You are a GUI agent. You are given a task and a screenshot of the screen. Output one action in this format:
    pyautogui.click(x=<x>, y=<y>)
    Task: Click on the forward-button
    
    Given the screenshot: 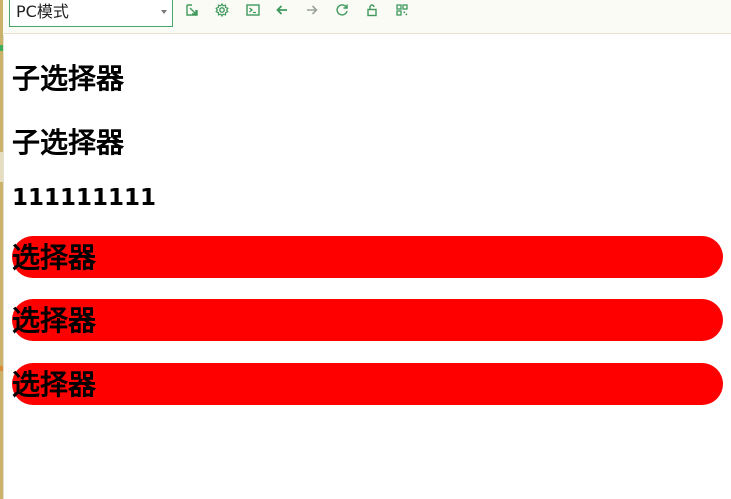 What is the action you would take?
    pyautogui.click(x=312, y=10)
    